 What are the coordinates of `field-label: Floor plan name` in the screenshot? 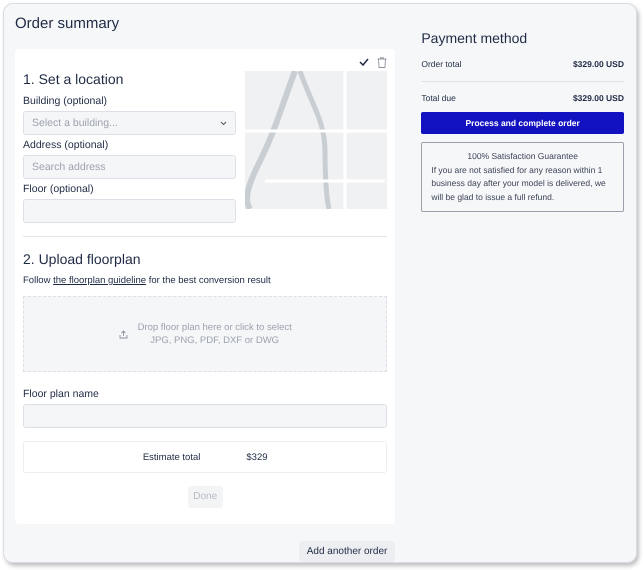 It's located at (61, 395).